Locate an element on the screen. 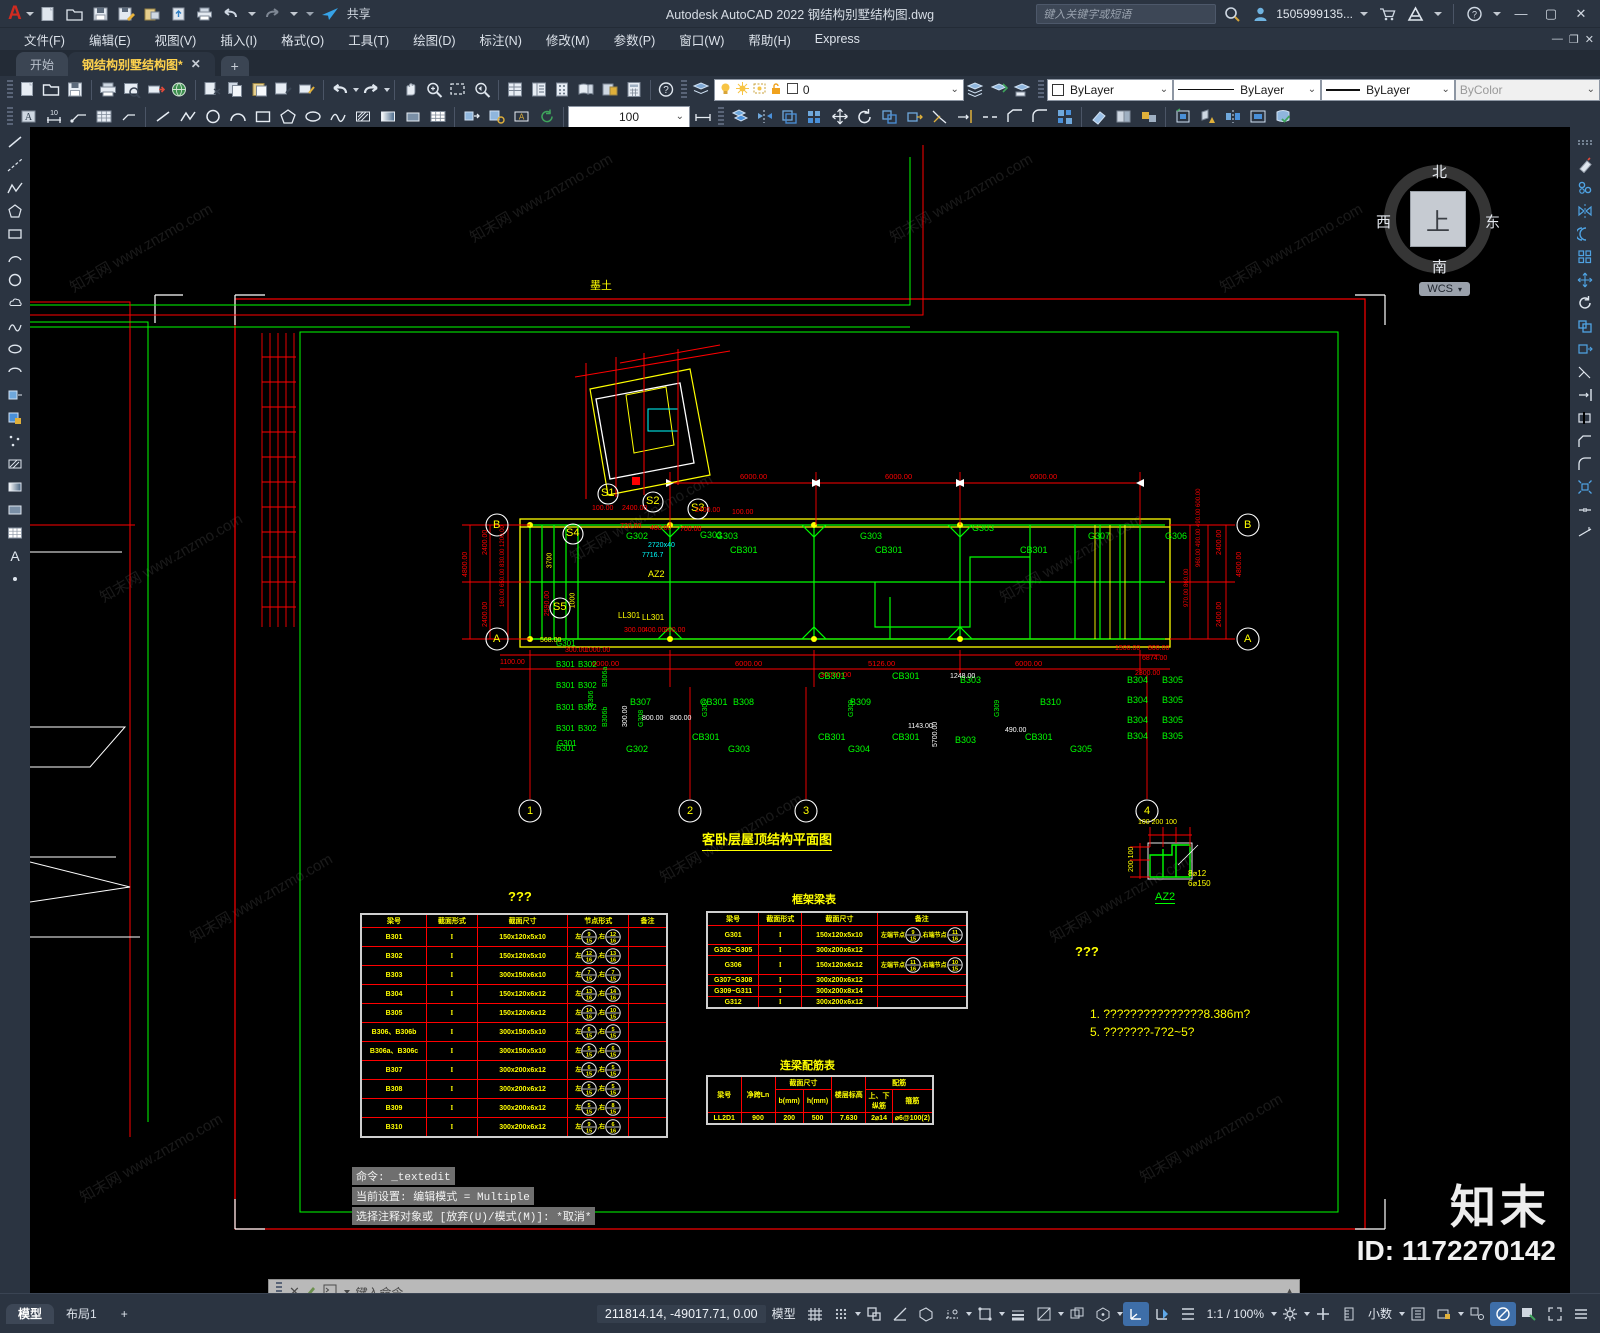  open-folder-icon is located at coordinates (75, 14).